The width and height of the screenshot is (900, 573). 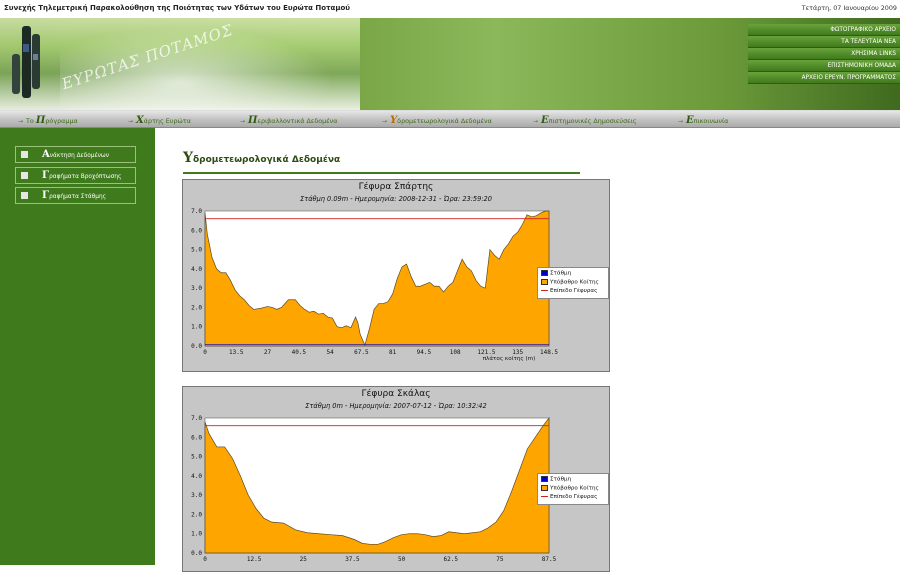 What do you see at coordinates (288, 120) in the screenshot?
I see `menu-item-environmental-data: → Περιβαλλοντικά Δεδομένα` at bounding box center [288, 120].